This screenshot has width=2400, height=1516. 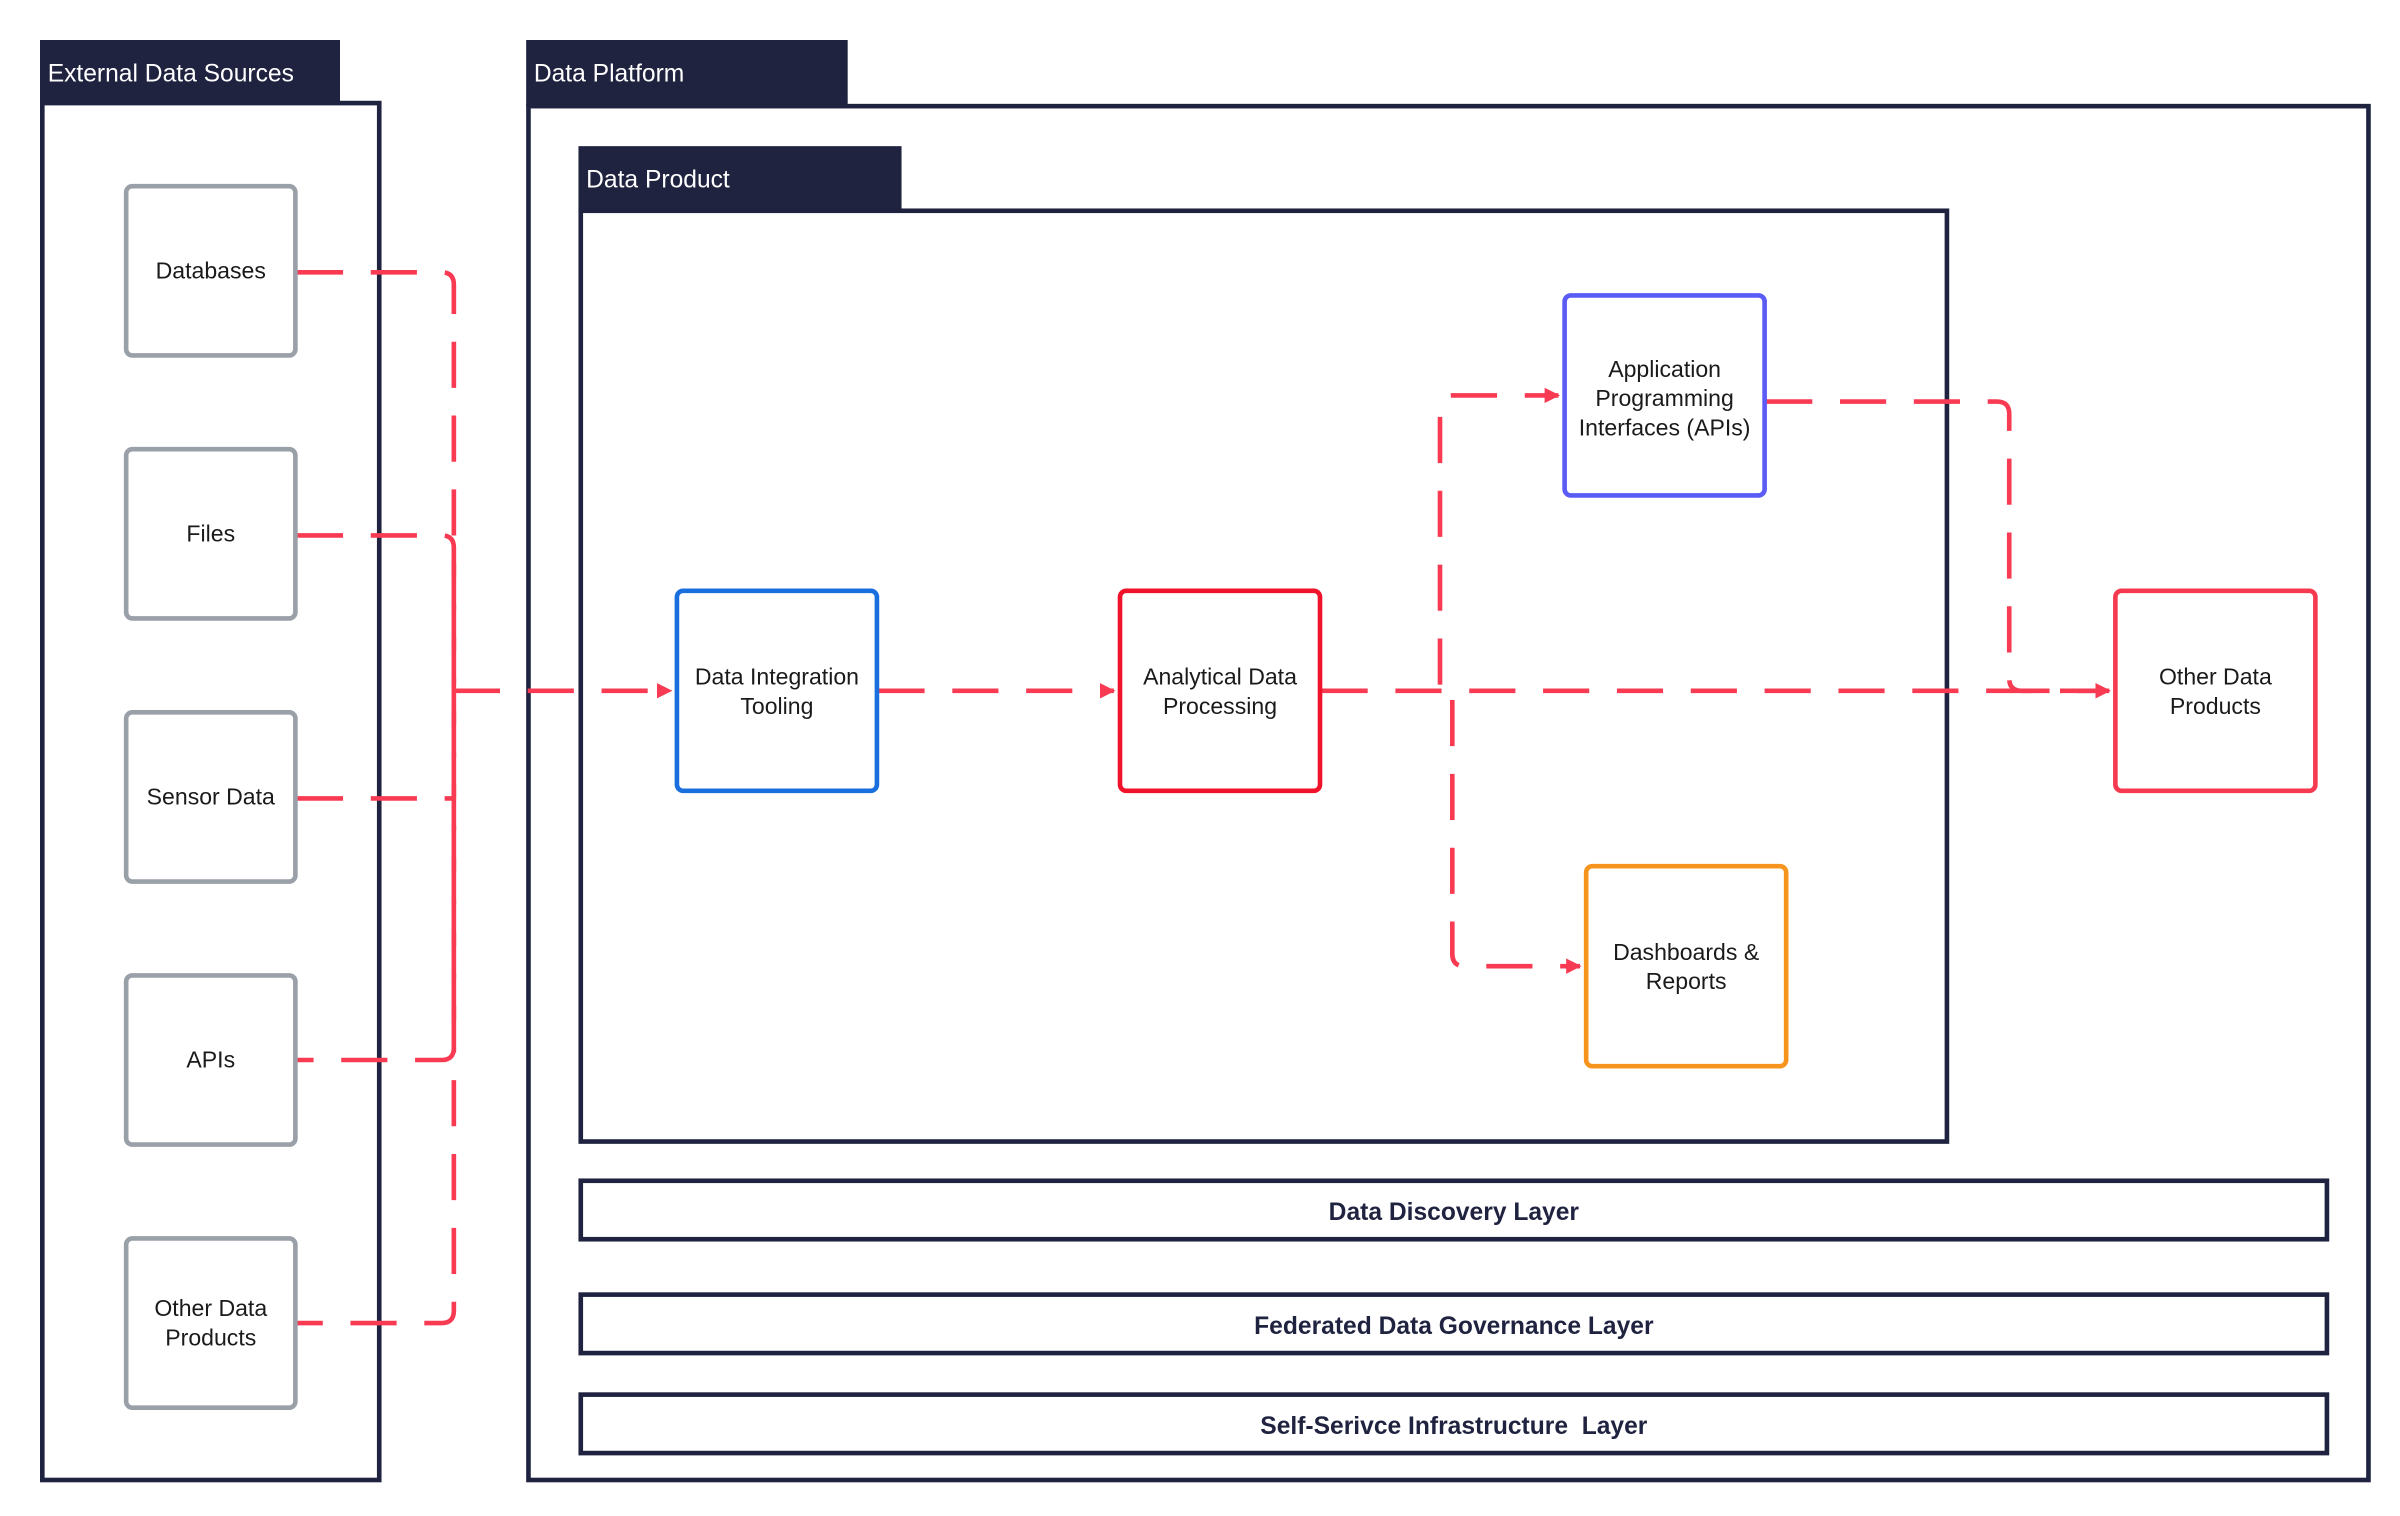 I want to click on node-label: Data Integration, so click(x=777, y=677).